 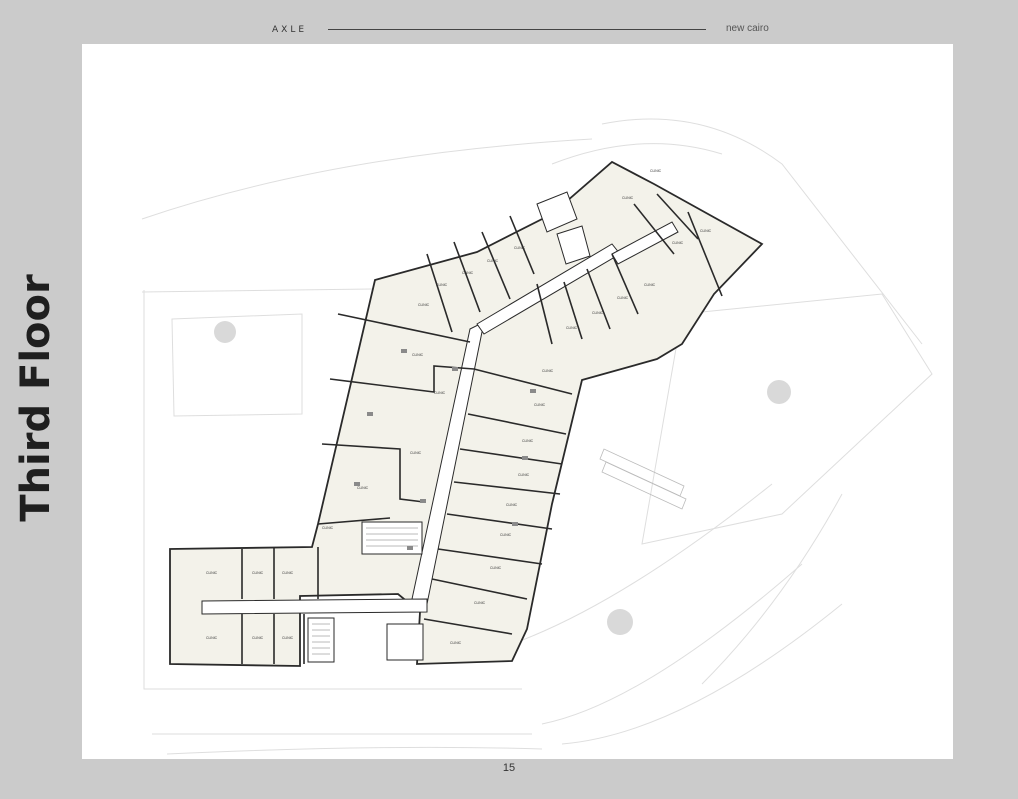 What do you see at coordinates (290, 30) in the screenshot?
I see `brand-logo: AXLE` at bounding box center [290, 30].